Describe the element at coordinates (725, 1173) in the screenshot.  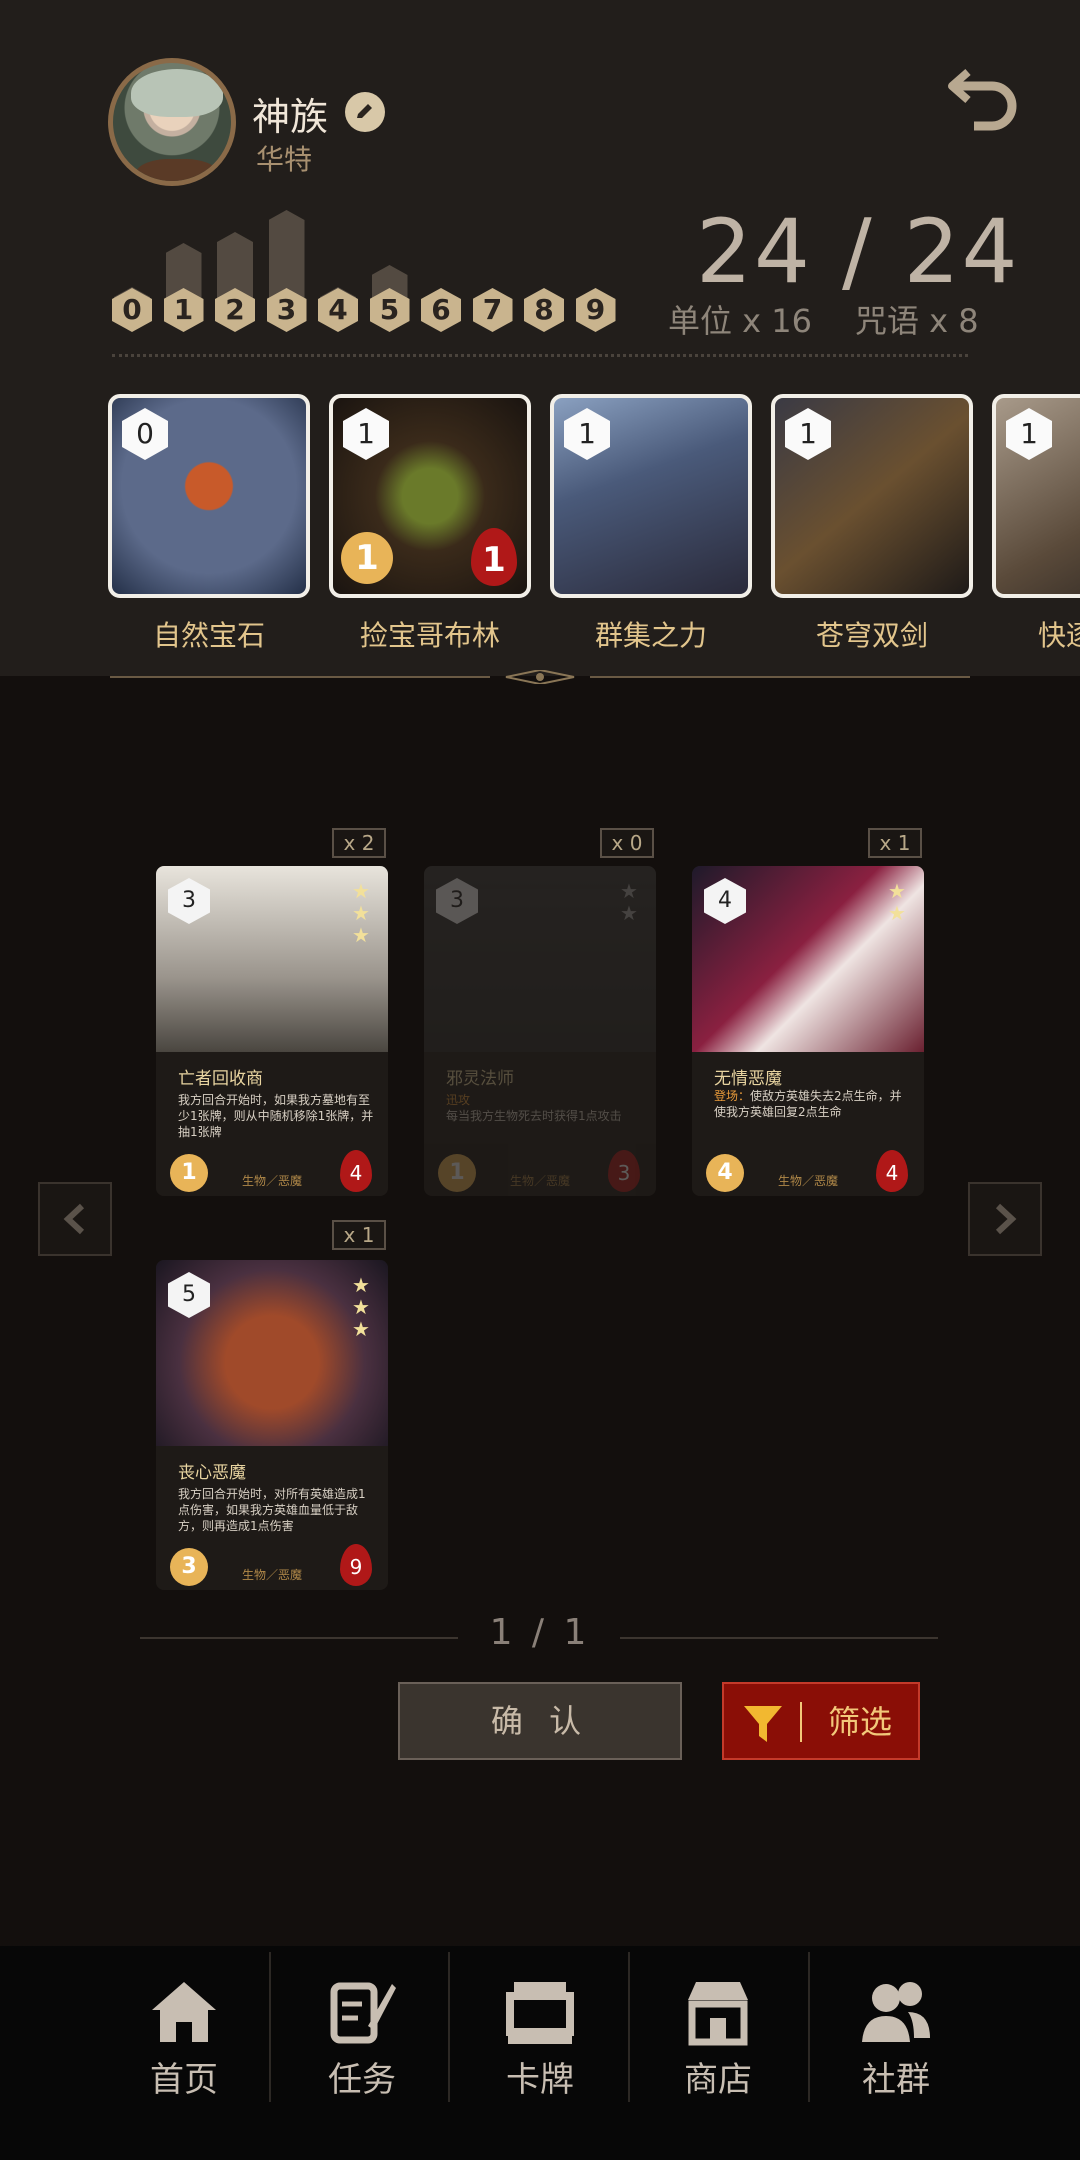
I see `attack-icon: 4` at that location.